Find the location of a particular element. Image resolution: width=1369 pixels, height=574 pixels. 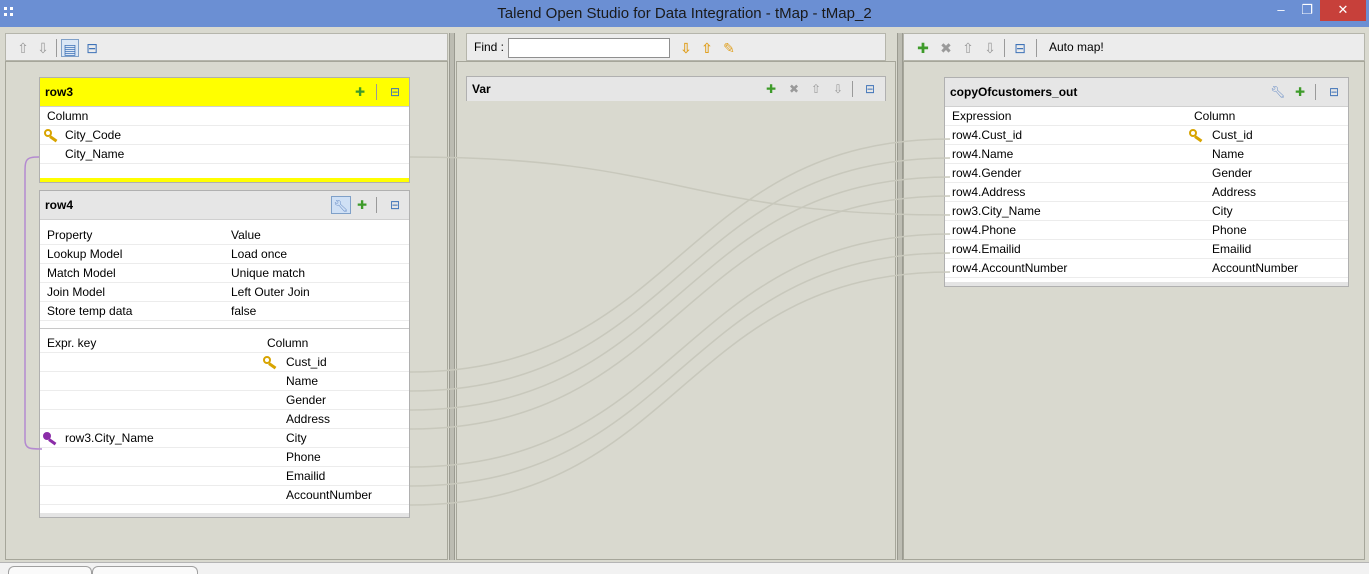

auto-map-button: Auto map! is located at coordinates (1076, 47).